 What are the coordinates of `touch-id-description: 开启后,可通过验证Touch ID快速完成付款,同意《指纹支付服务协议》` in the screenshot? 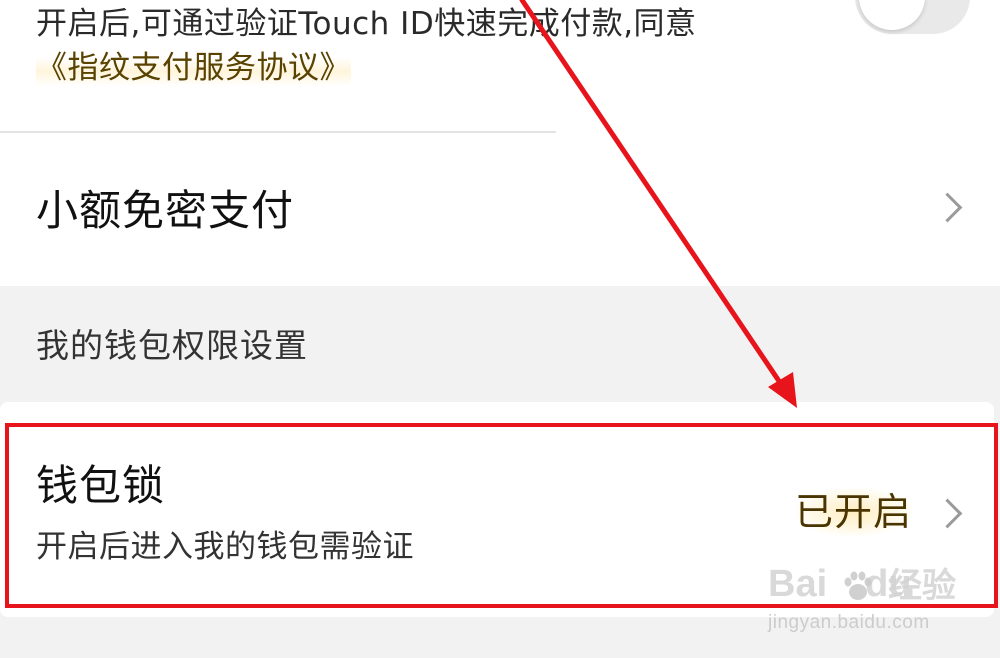 It's located at (396, 46).